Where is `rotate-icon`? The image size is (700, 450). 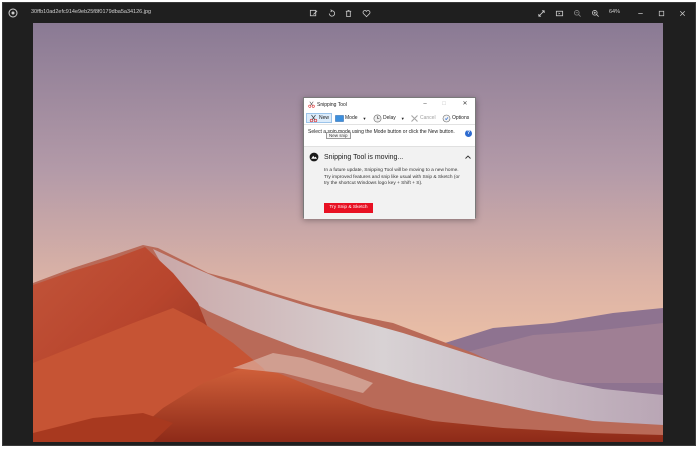 rotate-icon is located at coordinates (331, 13).